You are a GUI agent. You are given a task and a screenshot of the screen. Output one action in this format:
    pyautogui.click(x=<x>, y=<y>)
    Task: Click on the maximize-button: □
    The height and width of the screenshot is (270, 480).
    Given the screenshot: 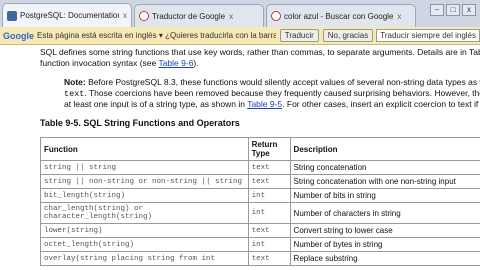 What is the action you would take?
    pyautogui.click(x=453, y=10)
    